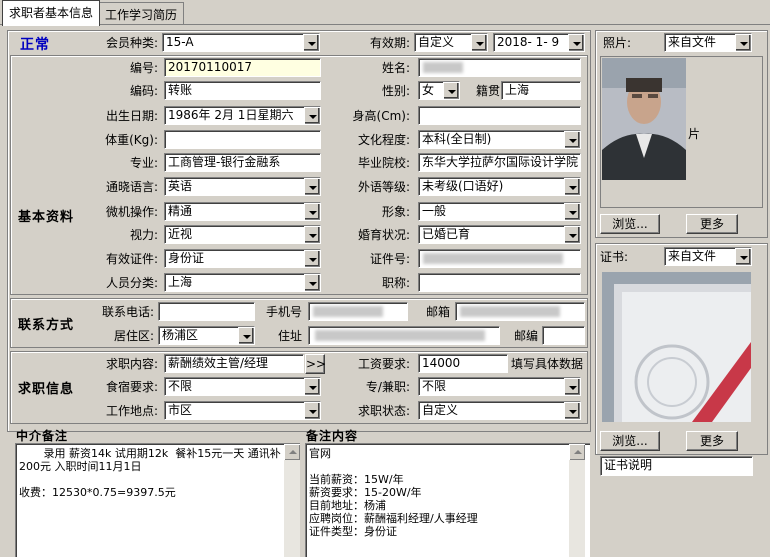 This screenshot has width=770, height=557. Describe the element at coordinates (46, 325) in the screenshot. I see `section-contact: 联系方式` at that location.